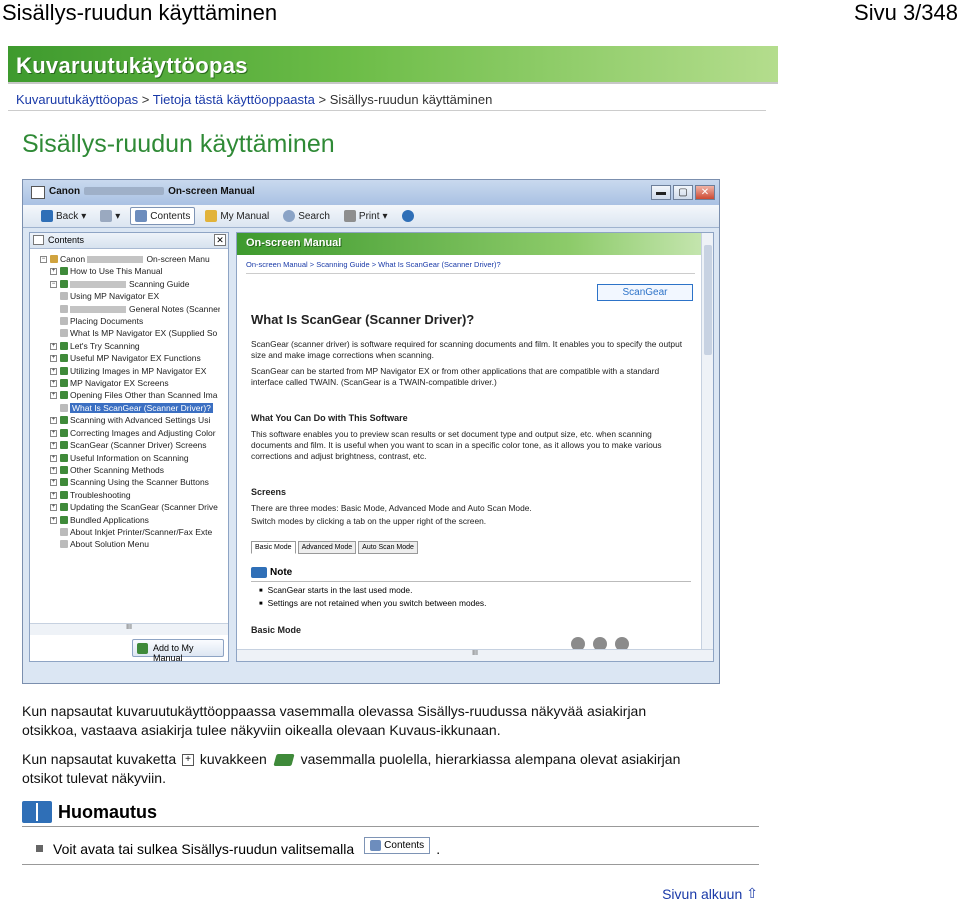 The image size is (960, 904). Describe the element at coordinates (645, 292) in the screenshot. I see `scangear-button: ScanGear` at that location.